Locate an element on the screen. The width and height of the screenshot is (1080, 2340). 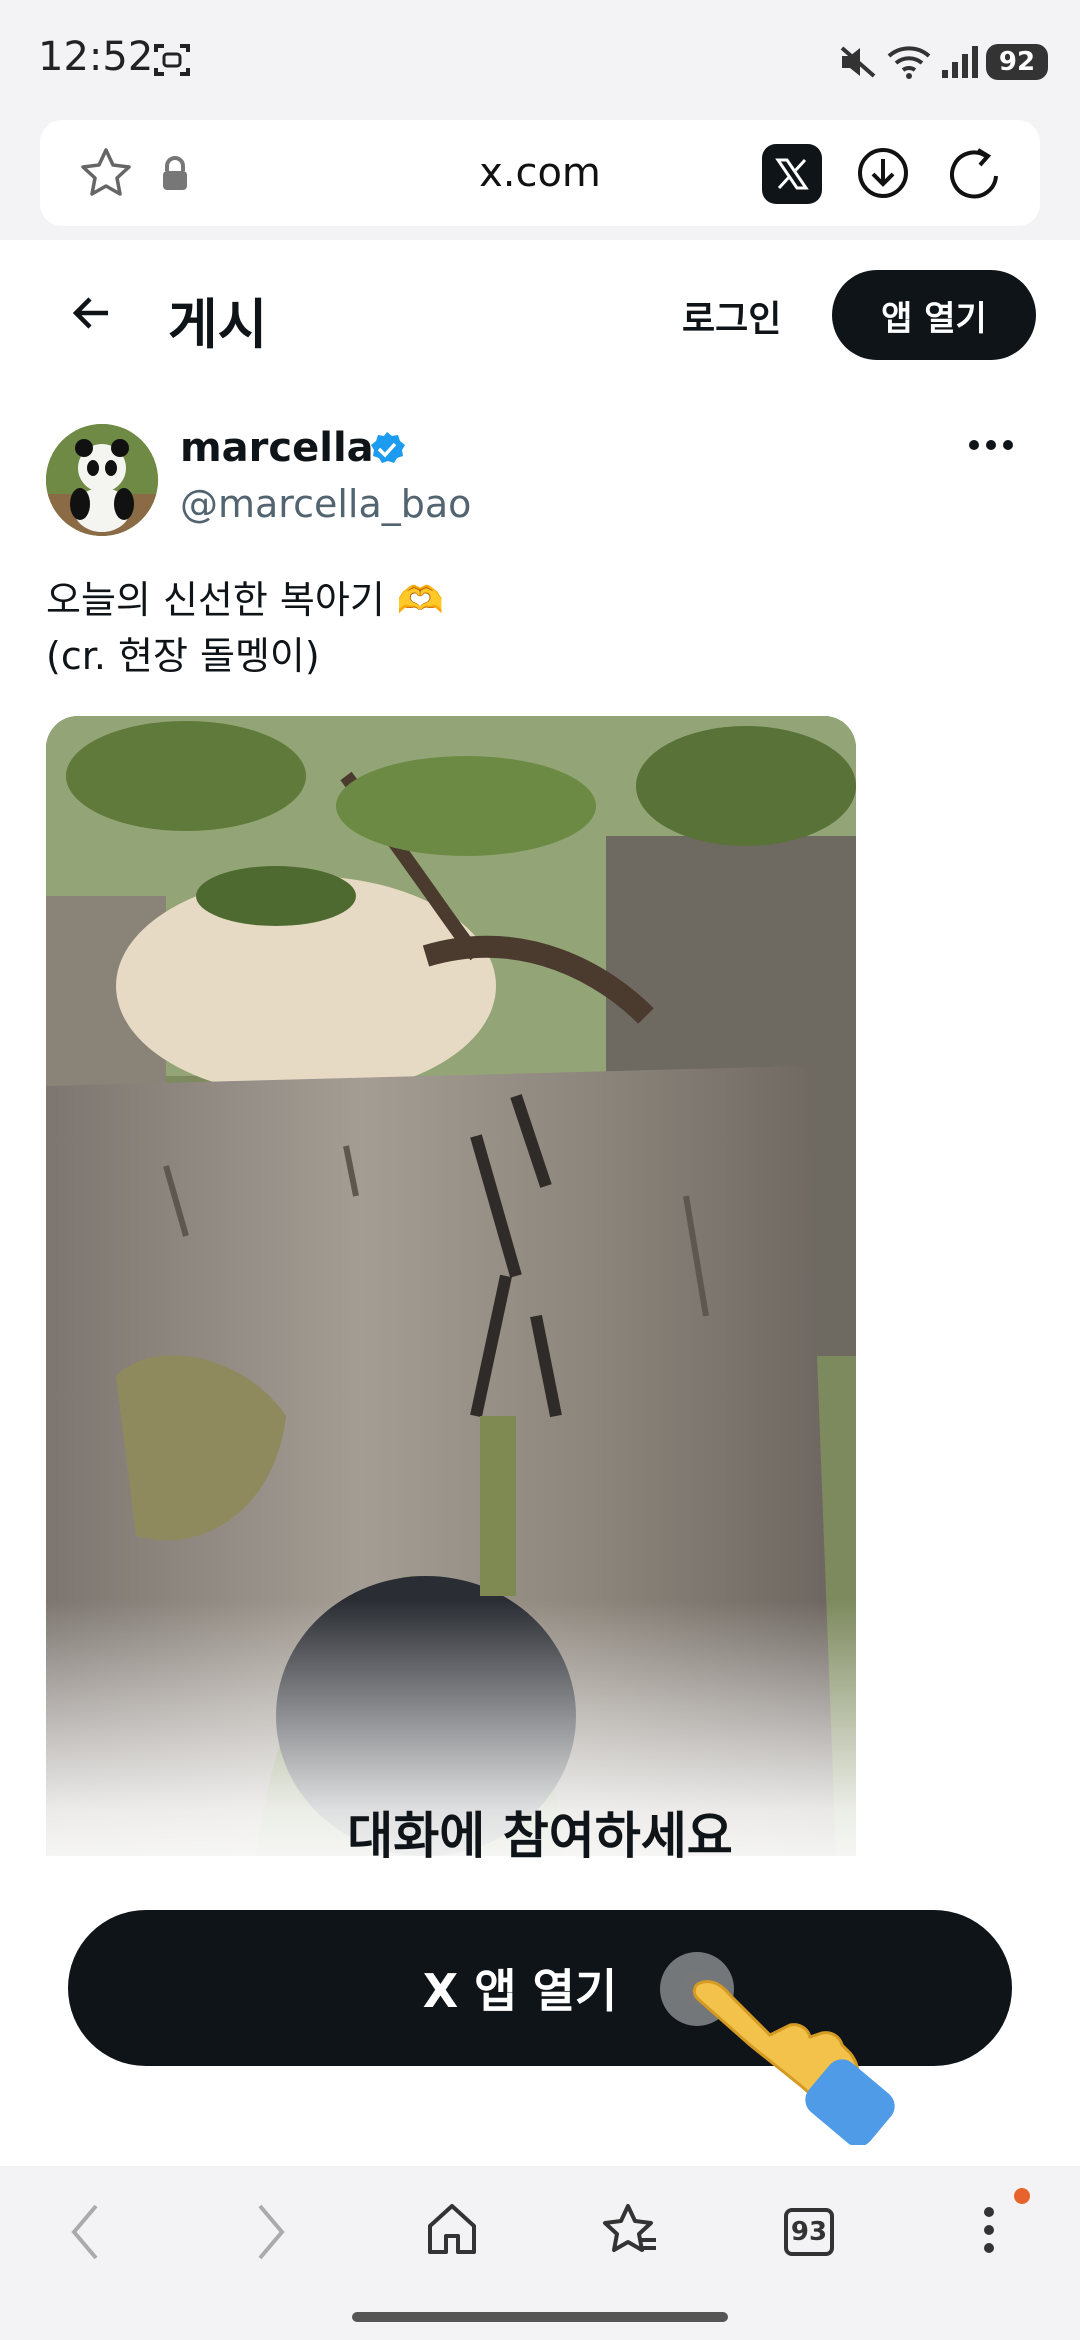
download-icon is located at coordinates (883, 173).